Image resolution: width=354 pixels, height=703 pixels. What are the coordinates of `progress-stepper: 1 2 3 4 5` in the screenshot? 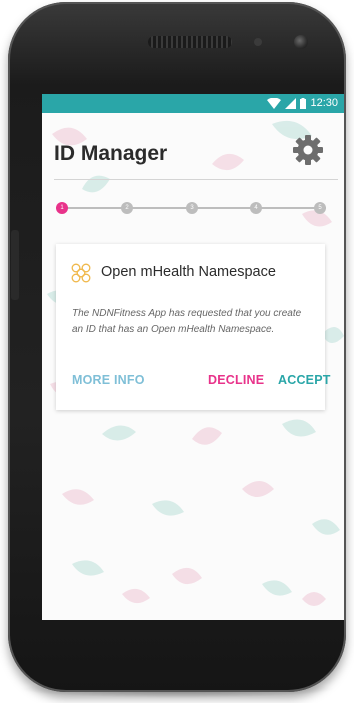 It's located at (191, 208).